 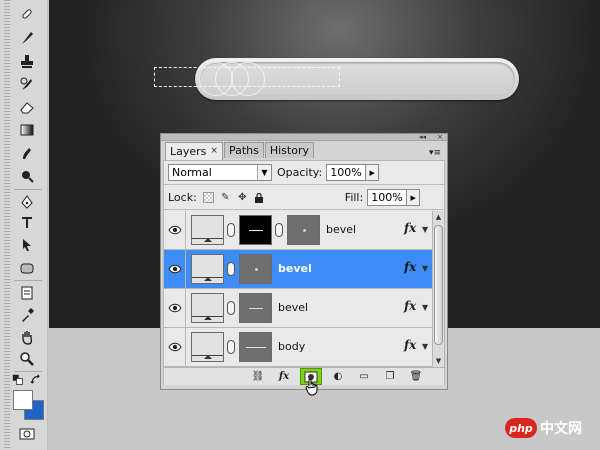 What do you see at coordinates (27, 14) in the screenshot?
I see `healing-brush-icon` at bounding box center [27, 14].